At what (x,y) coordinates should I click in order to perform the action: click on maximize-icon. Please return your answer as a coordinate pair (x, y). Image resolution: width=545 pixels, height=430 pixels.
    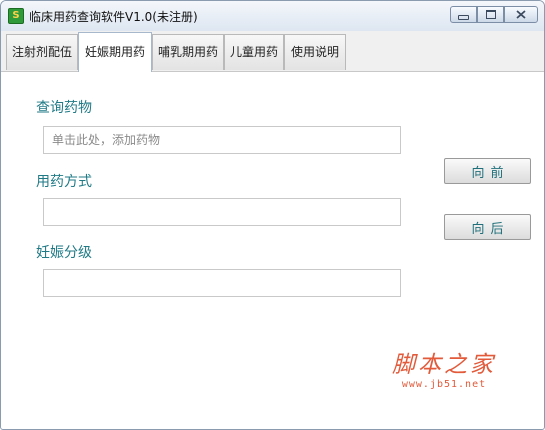
    Looking at the image, I should click on (490, 14).